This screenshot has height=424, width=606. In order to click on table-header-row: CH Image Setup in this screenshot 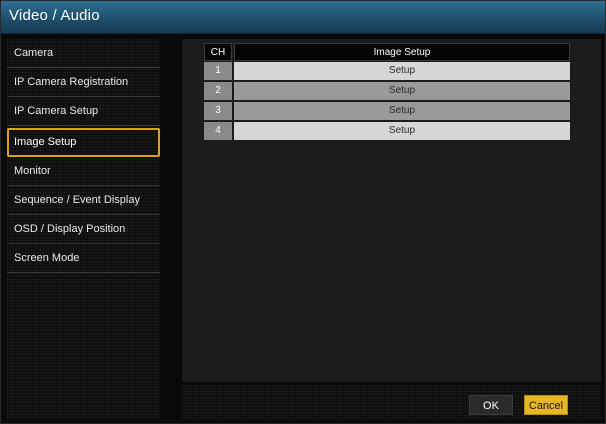, I will do `click(387, 52)`.